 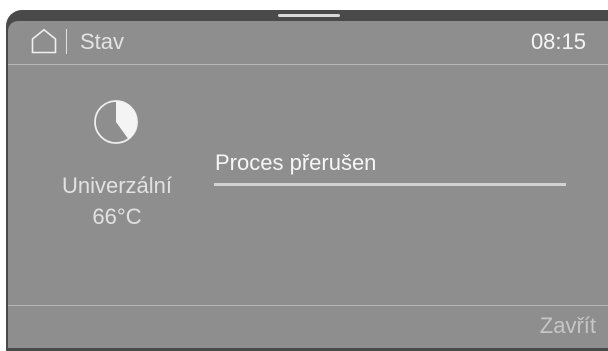 What do you see at coordinates (558, 41) in the screenshot?
I see `clock-time: 08:15` at bounding box center [558, 41].